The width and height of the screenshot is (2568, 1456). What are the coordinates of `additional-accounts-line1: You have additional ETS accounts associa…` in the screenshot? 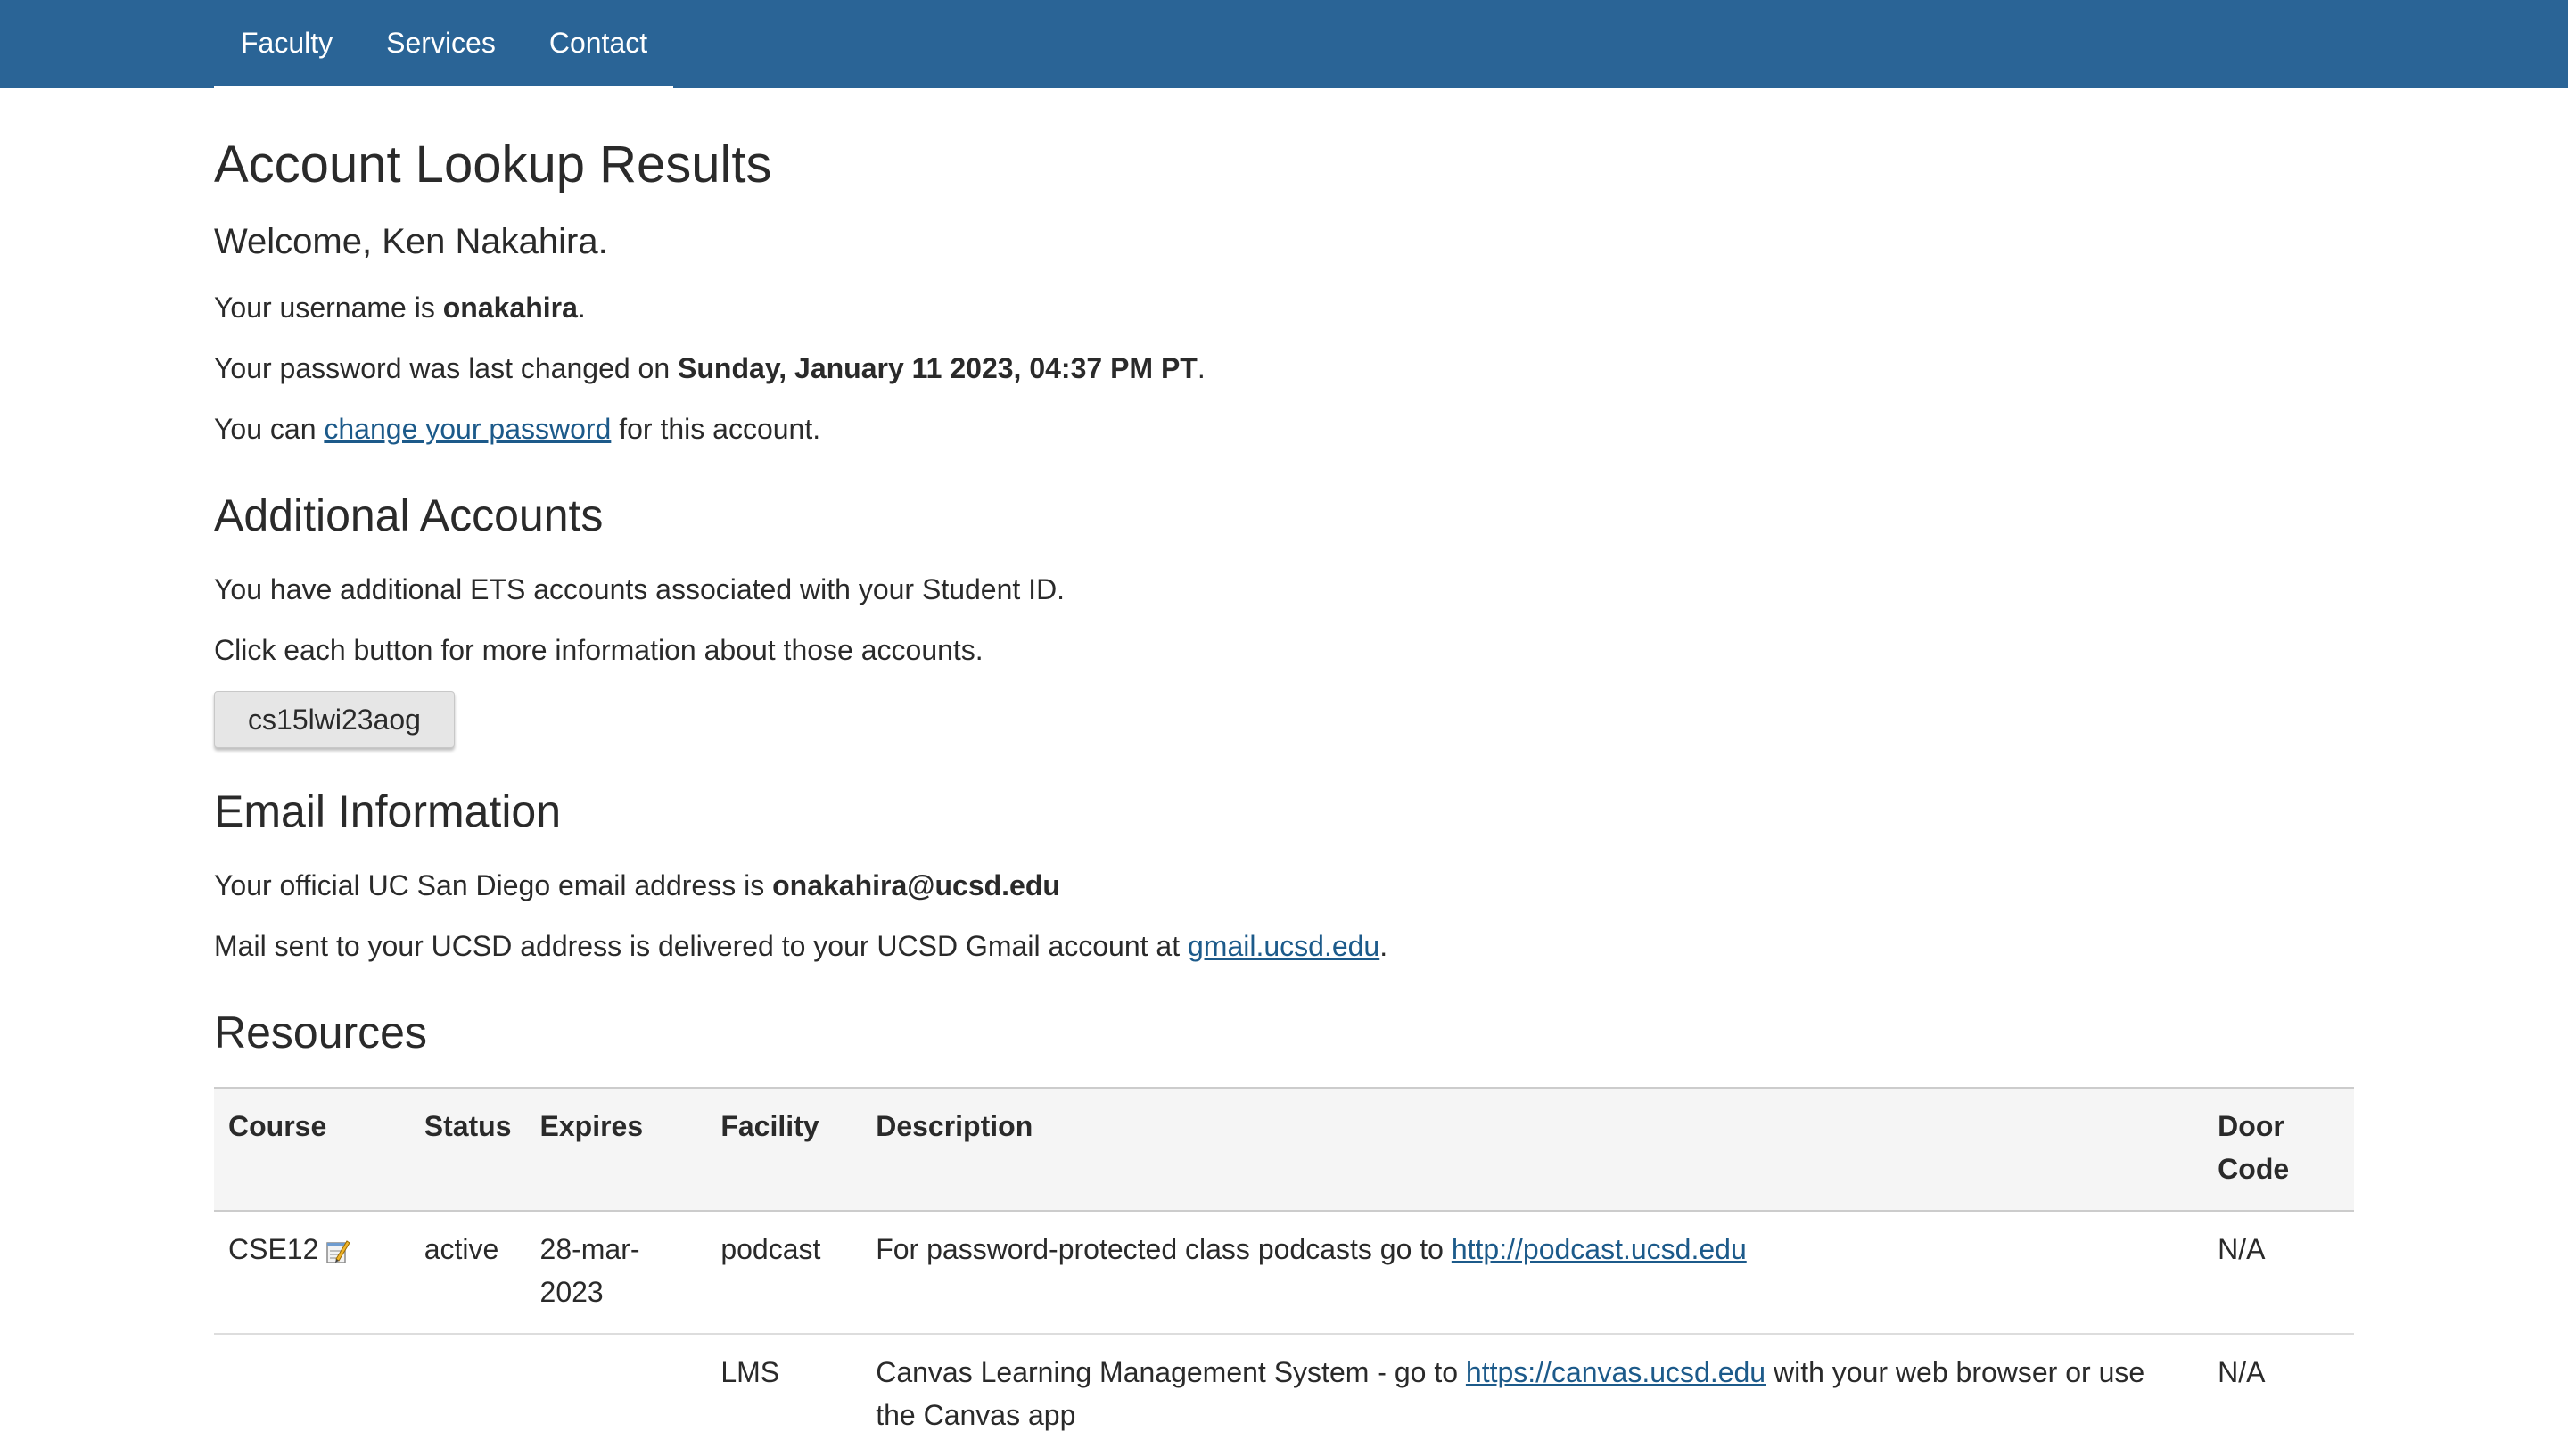 It's located at (640, 589).